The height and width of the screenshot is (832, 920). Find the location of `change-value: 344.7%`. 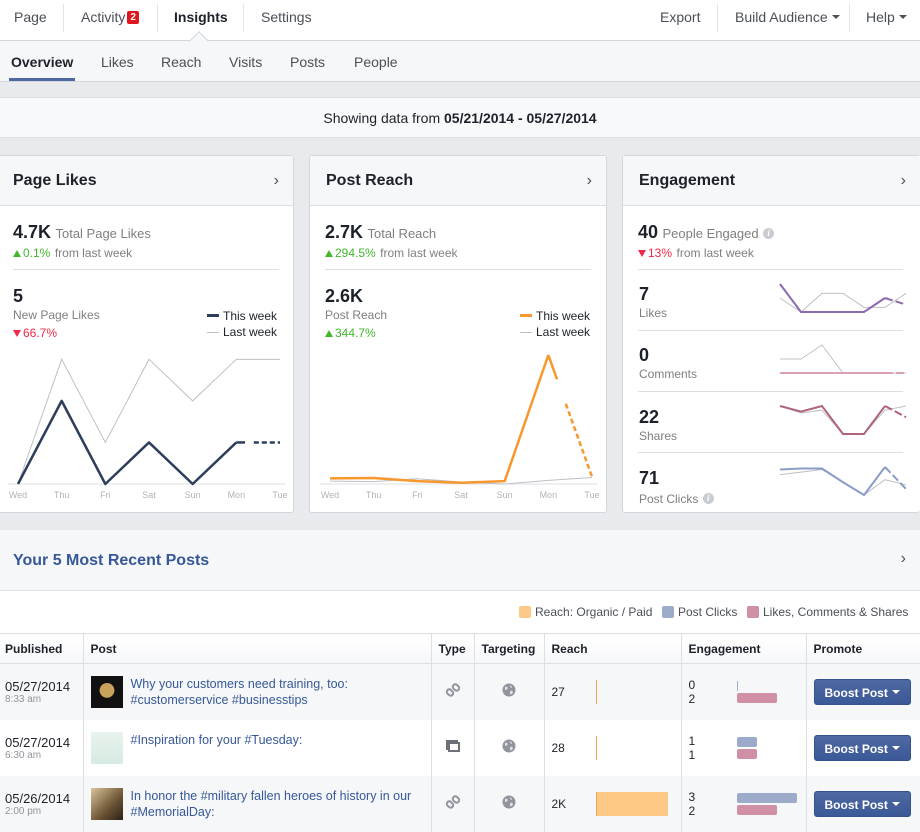

change-value: 344.7% is located at coordinates (355, 333).